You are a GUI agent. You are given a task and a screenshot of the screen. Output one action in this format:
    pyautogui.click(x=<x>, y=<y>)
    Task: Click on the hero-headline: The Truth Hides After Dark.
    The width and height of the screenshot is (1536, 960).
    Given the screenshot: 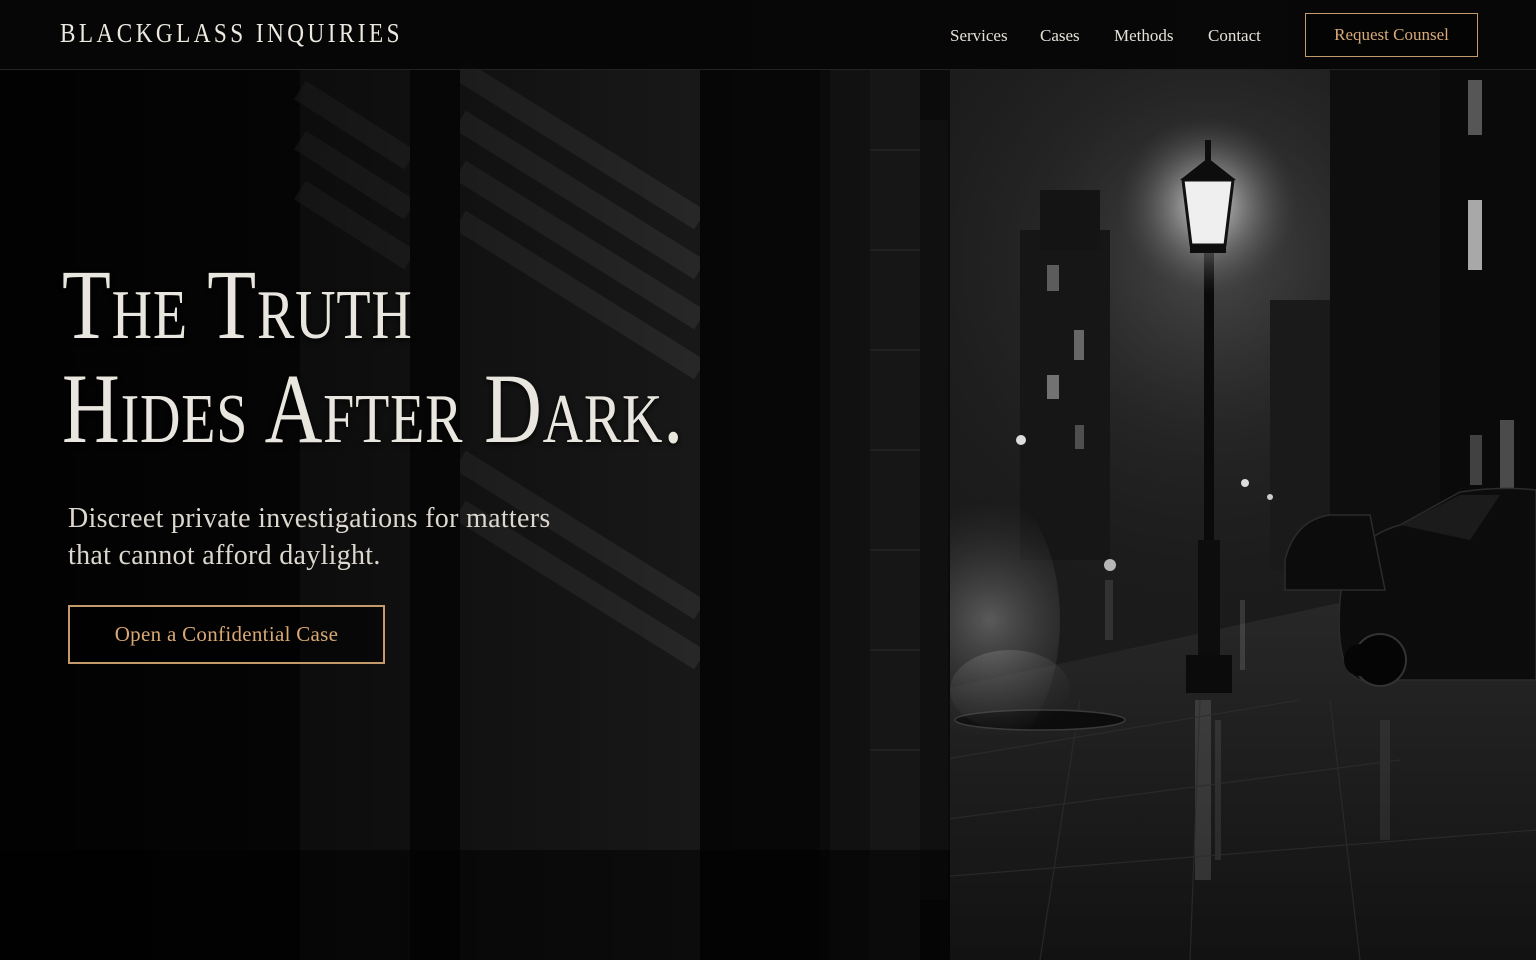 What is the action you would take?
    pyautogui.click(x=451, y=359)
    